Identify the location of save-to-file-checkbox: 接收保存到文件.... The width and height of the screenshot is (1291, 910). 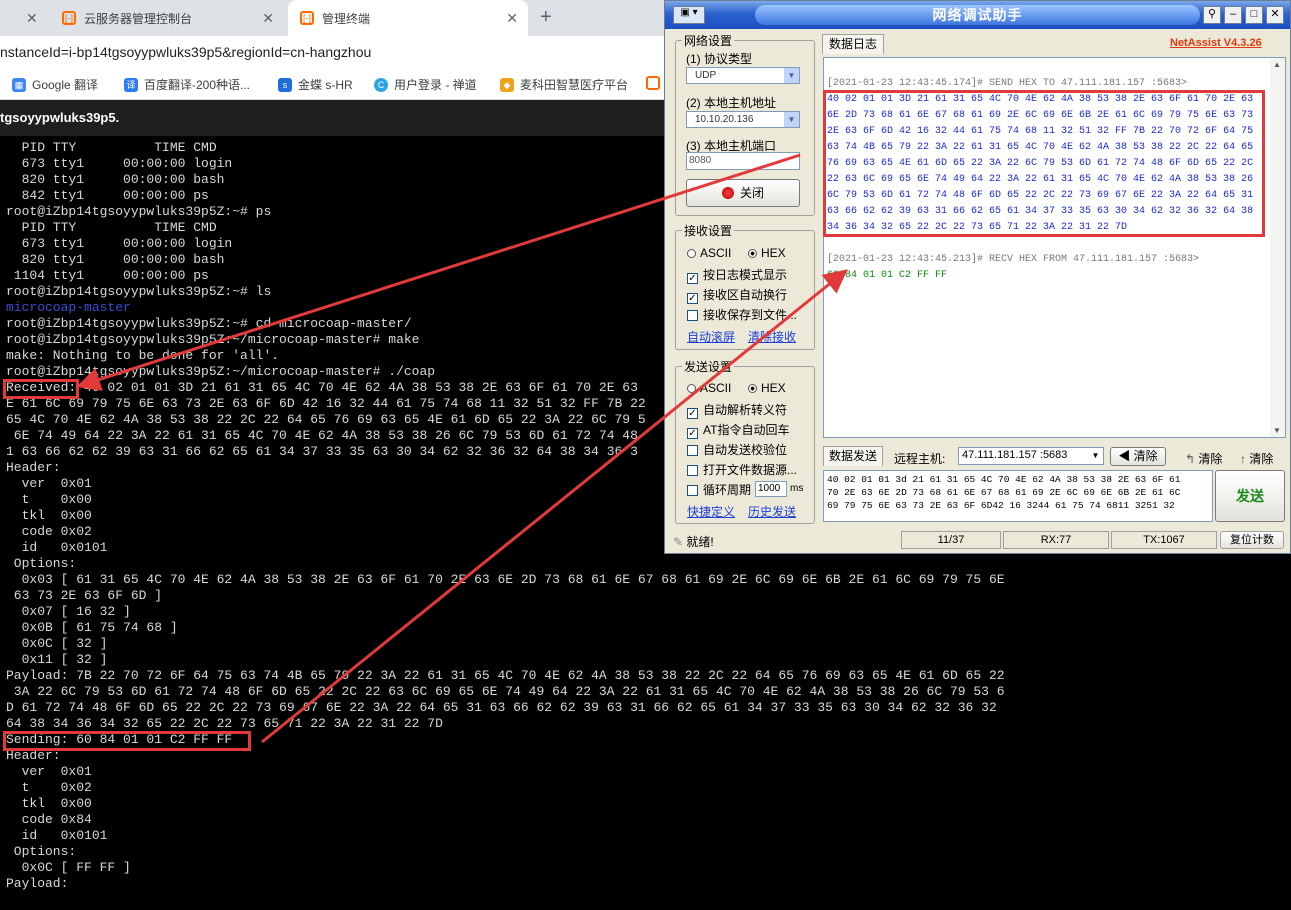
(742, 314).